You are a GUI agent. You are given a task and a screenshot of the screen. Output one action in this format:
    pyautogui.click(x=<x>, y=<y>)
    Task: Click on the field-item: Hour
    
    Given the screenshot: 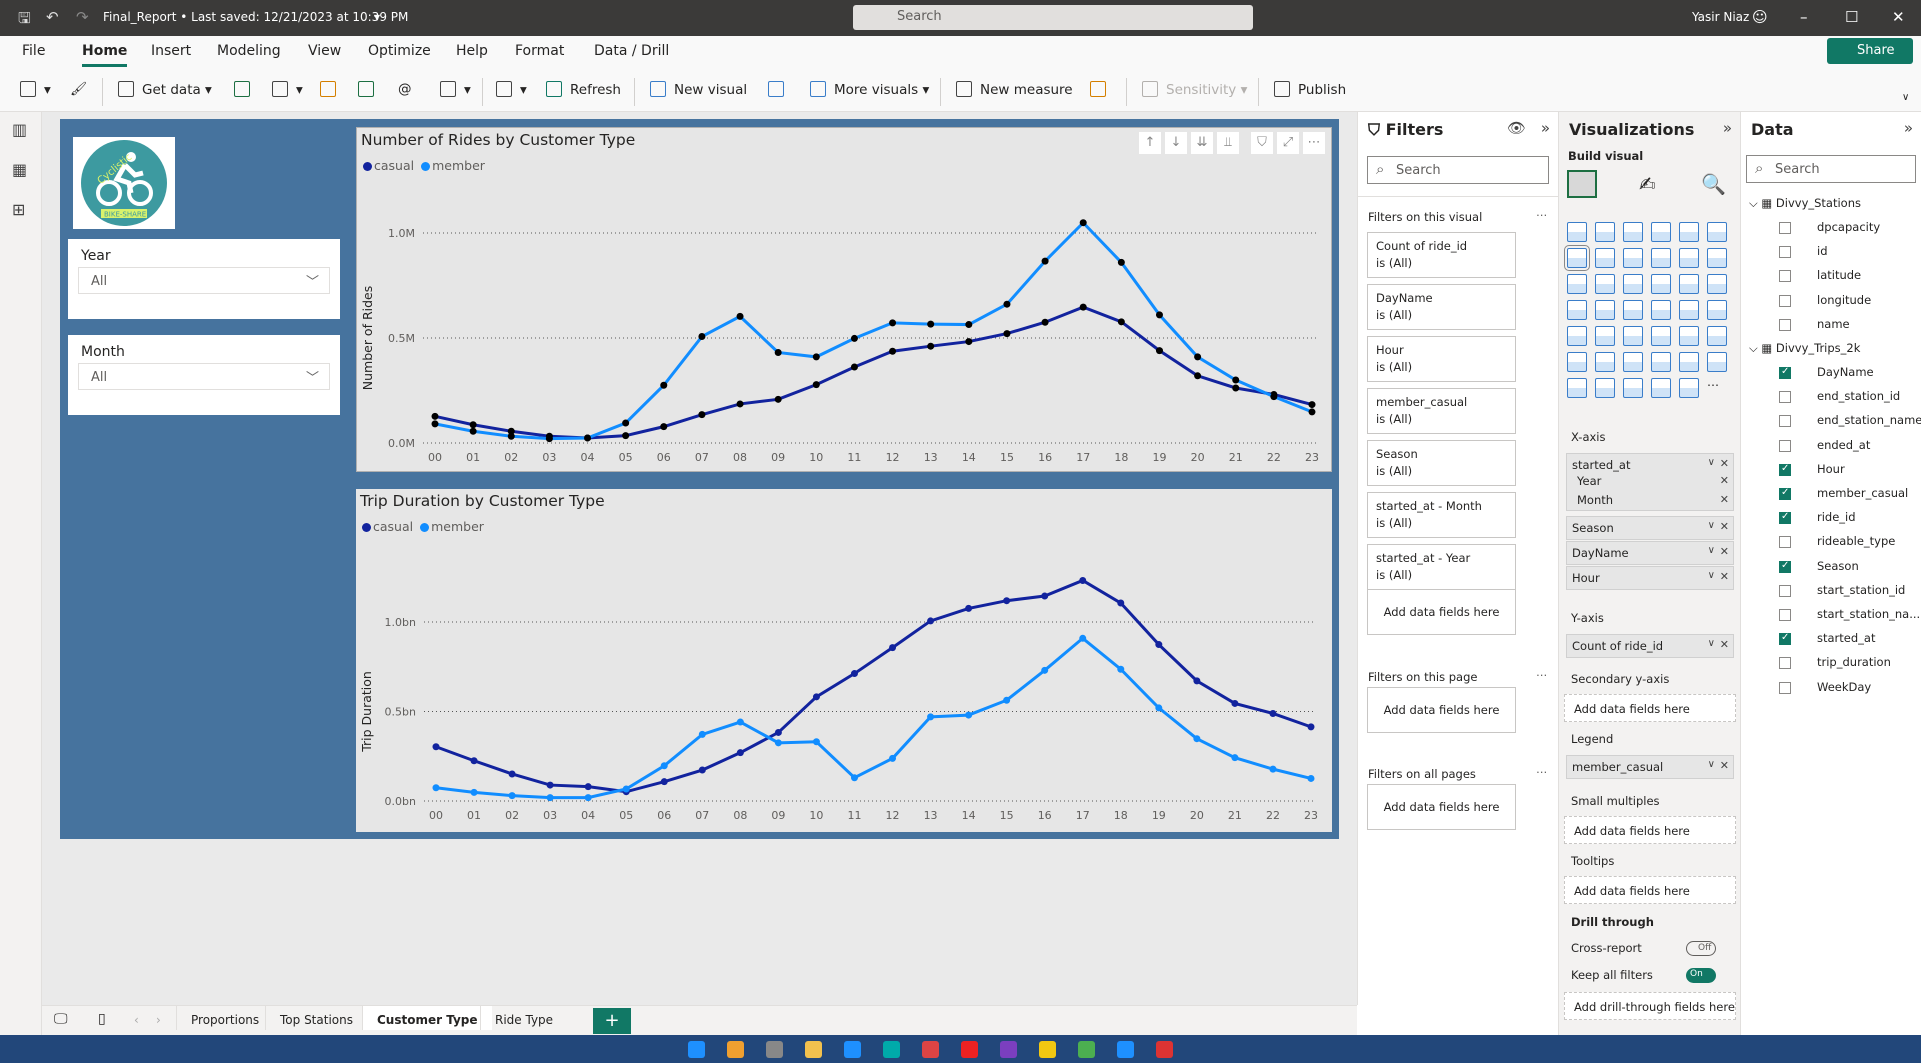 What is the action you would take?
    pyautogui.click(x=1831, y=469)
    